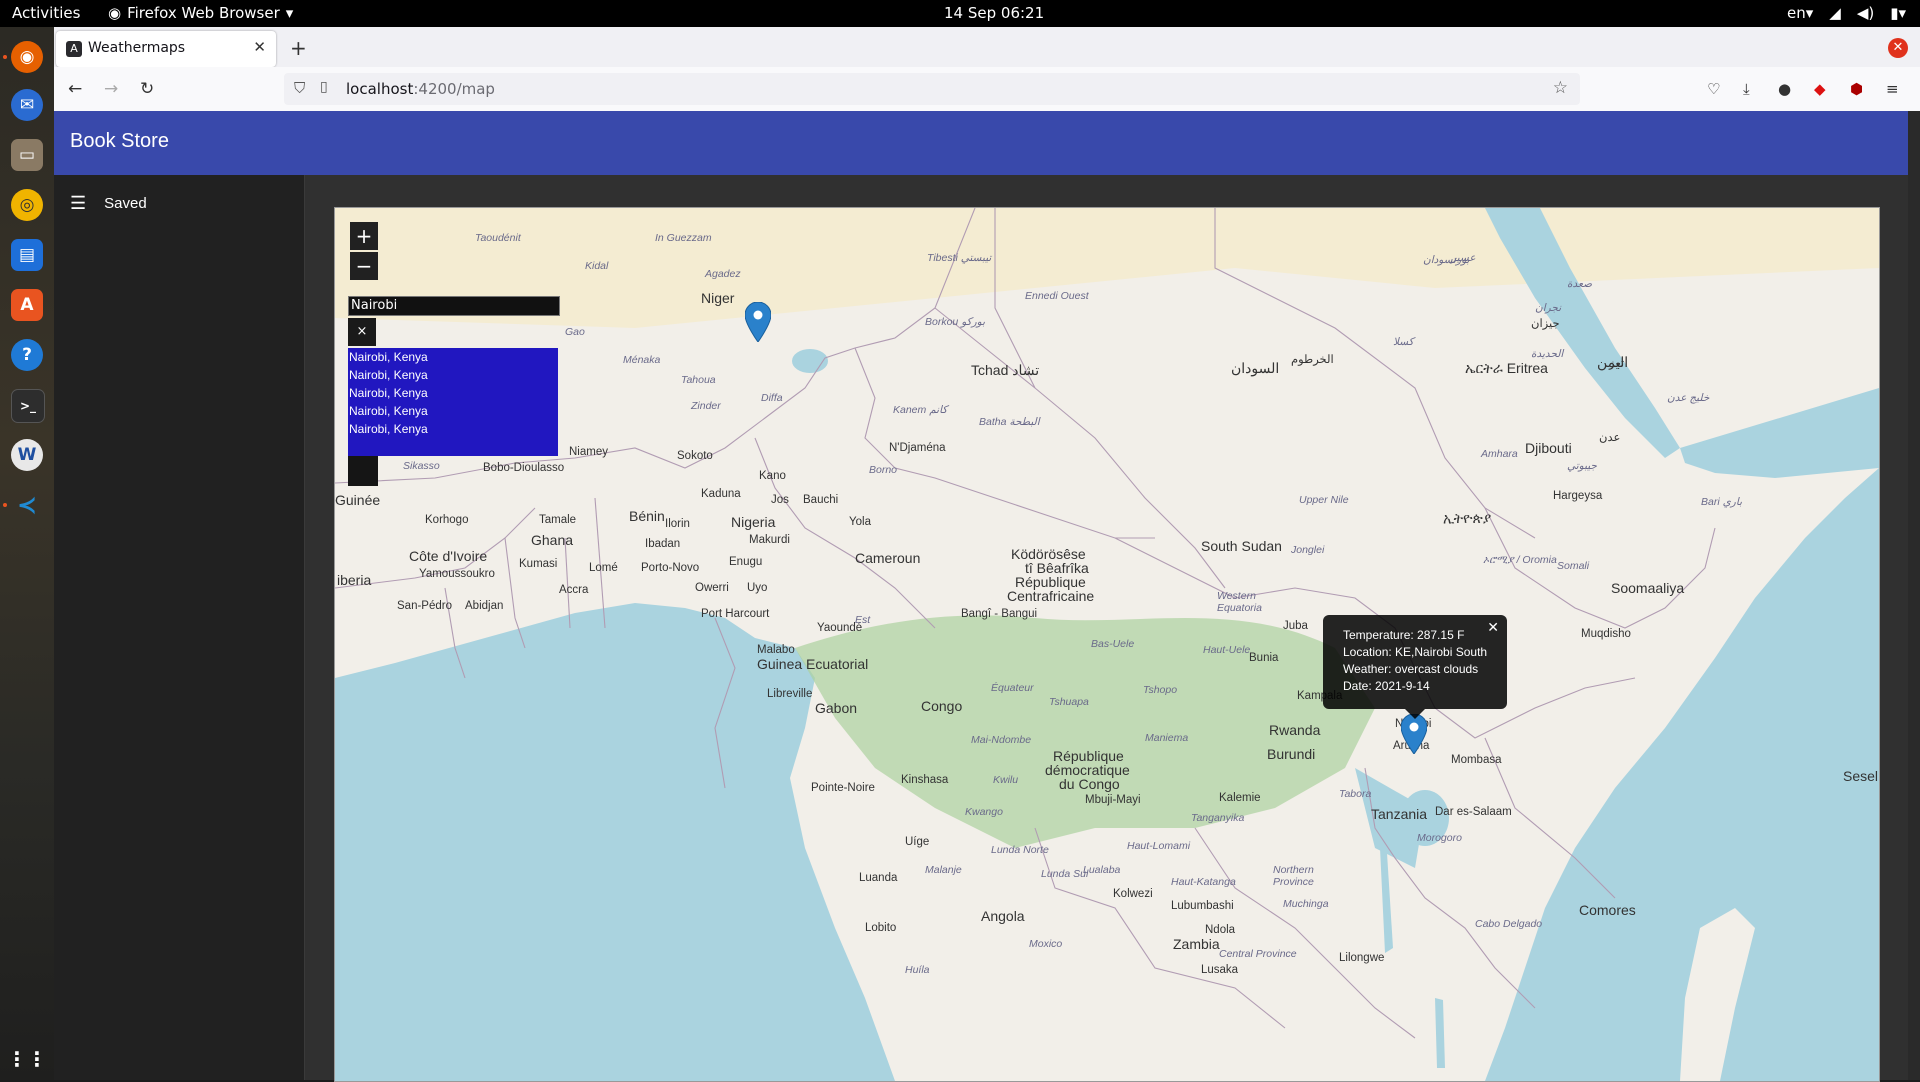 The image size is (1920, 1082). Describe the element at coordinates (932, 89) in the screenshot. I see `url-bar: ⛉ ▯ localhost:4200/map ☆` at that location.